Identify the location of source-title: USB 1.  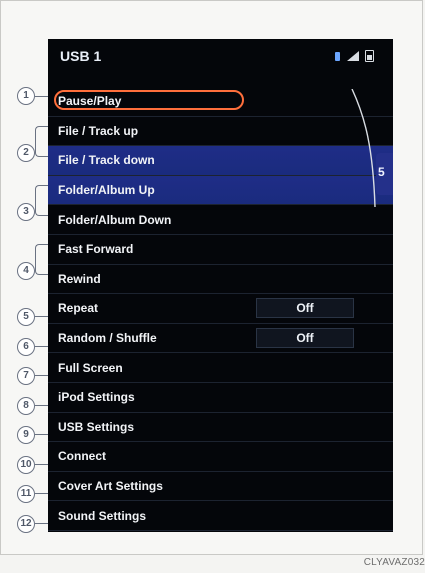
(81, 56).